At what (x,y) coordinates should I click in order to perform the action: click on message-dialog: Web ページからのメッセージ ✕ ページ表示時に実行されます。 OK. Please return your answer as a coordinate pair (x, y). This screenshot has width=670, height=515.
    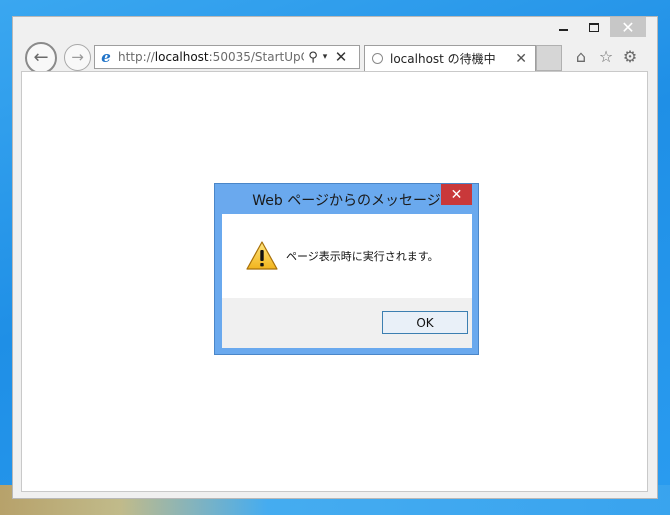
    Looking at the image, I should click on (346, 269).